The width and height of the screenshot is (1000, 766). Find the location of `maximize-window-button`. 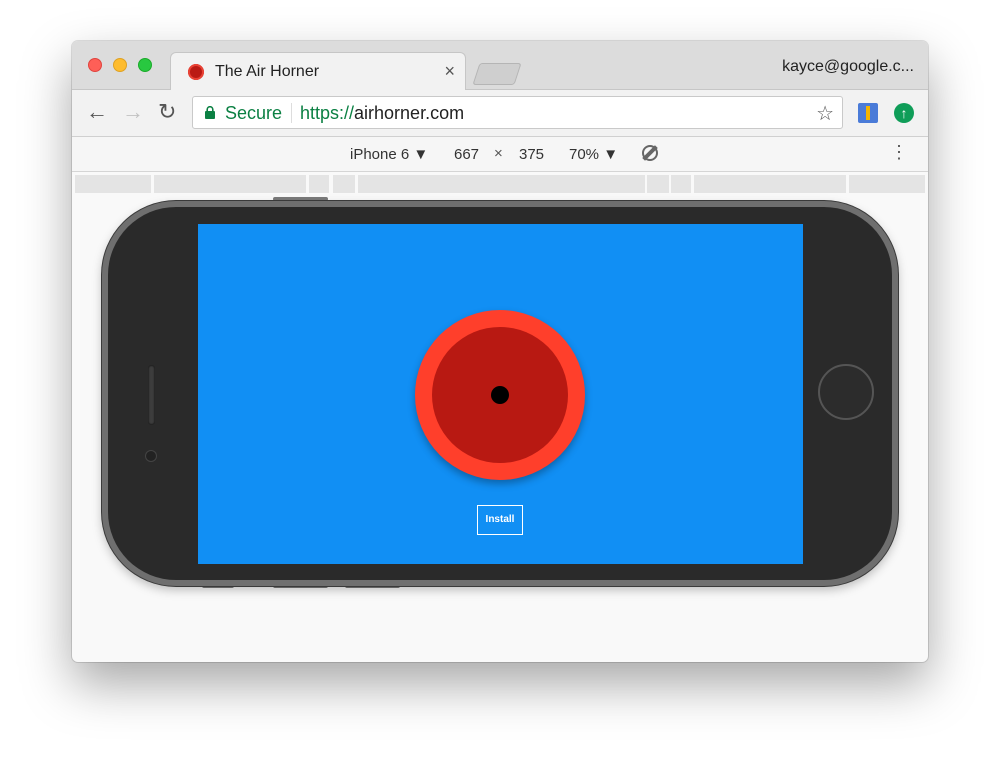

maximize-window-button is located at coordinates (145, 65).